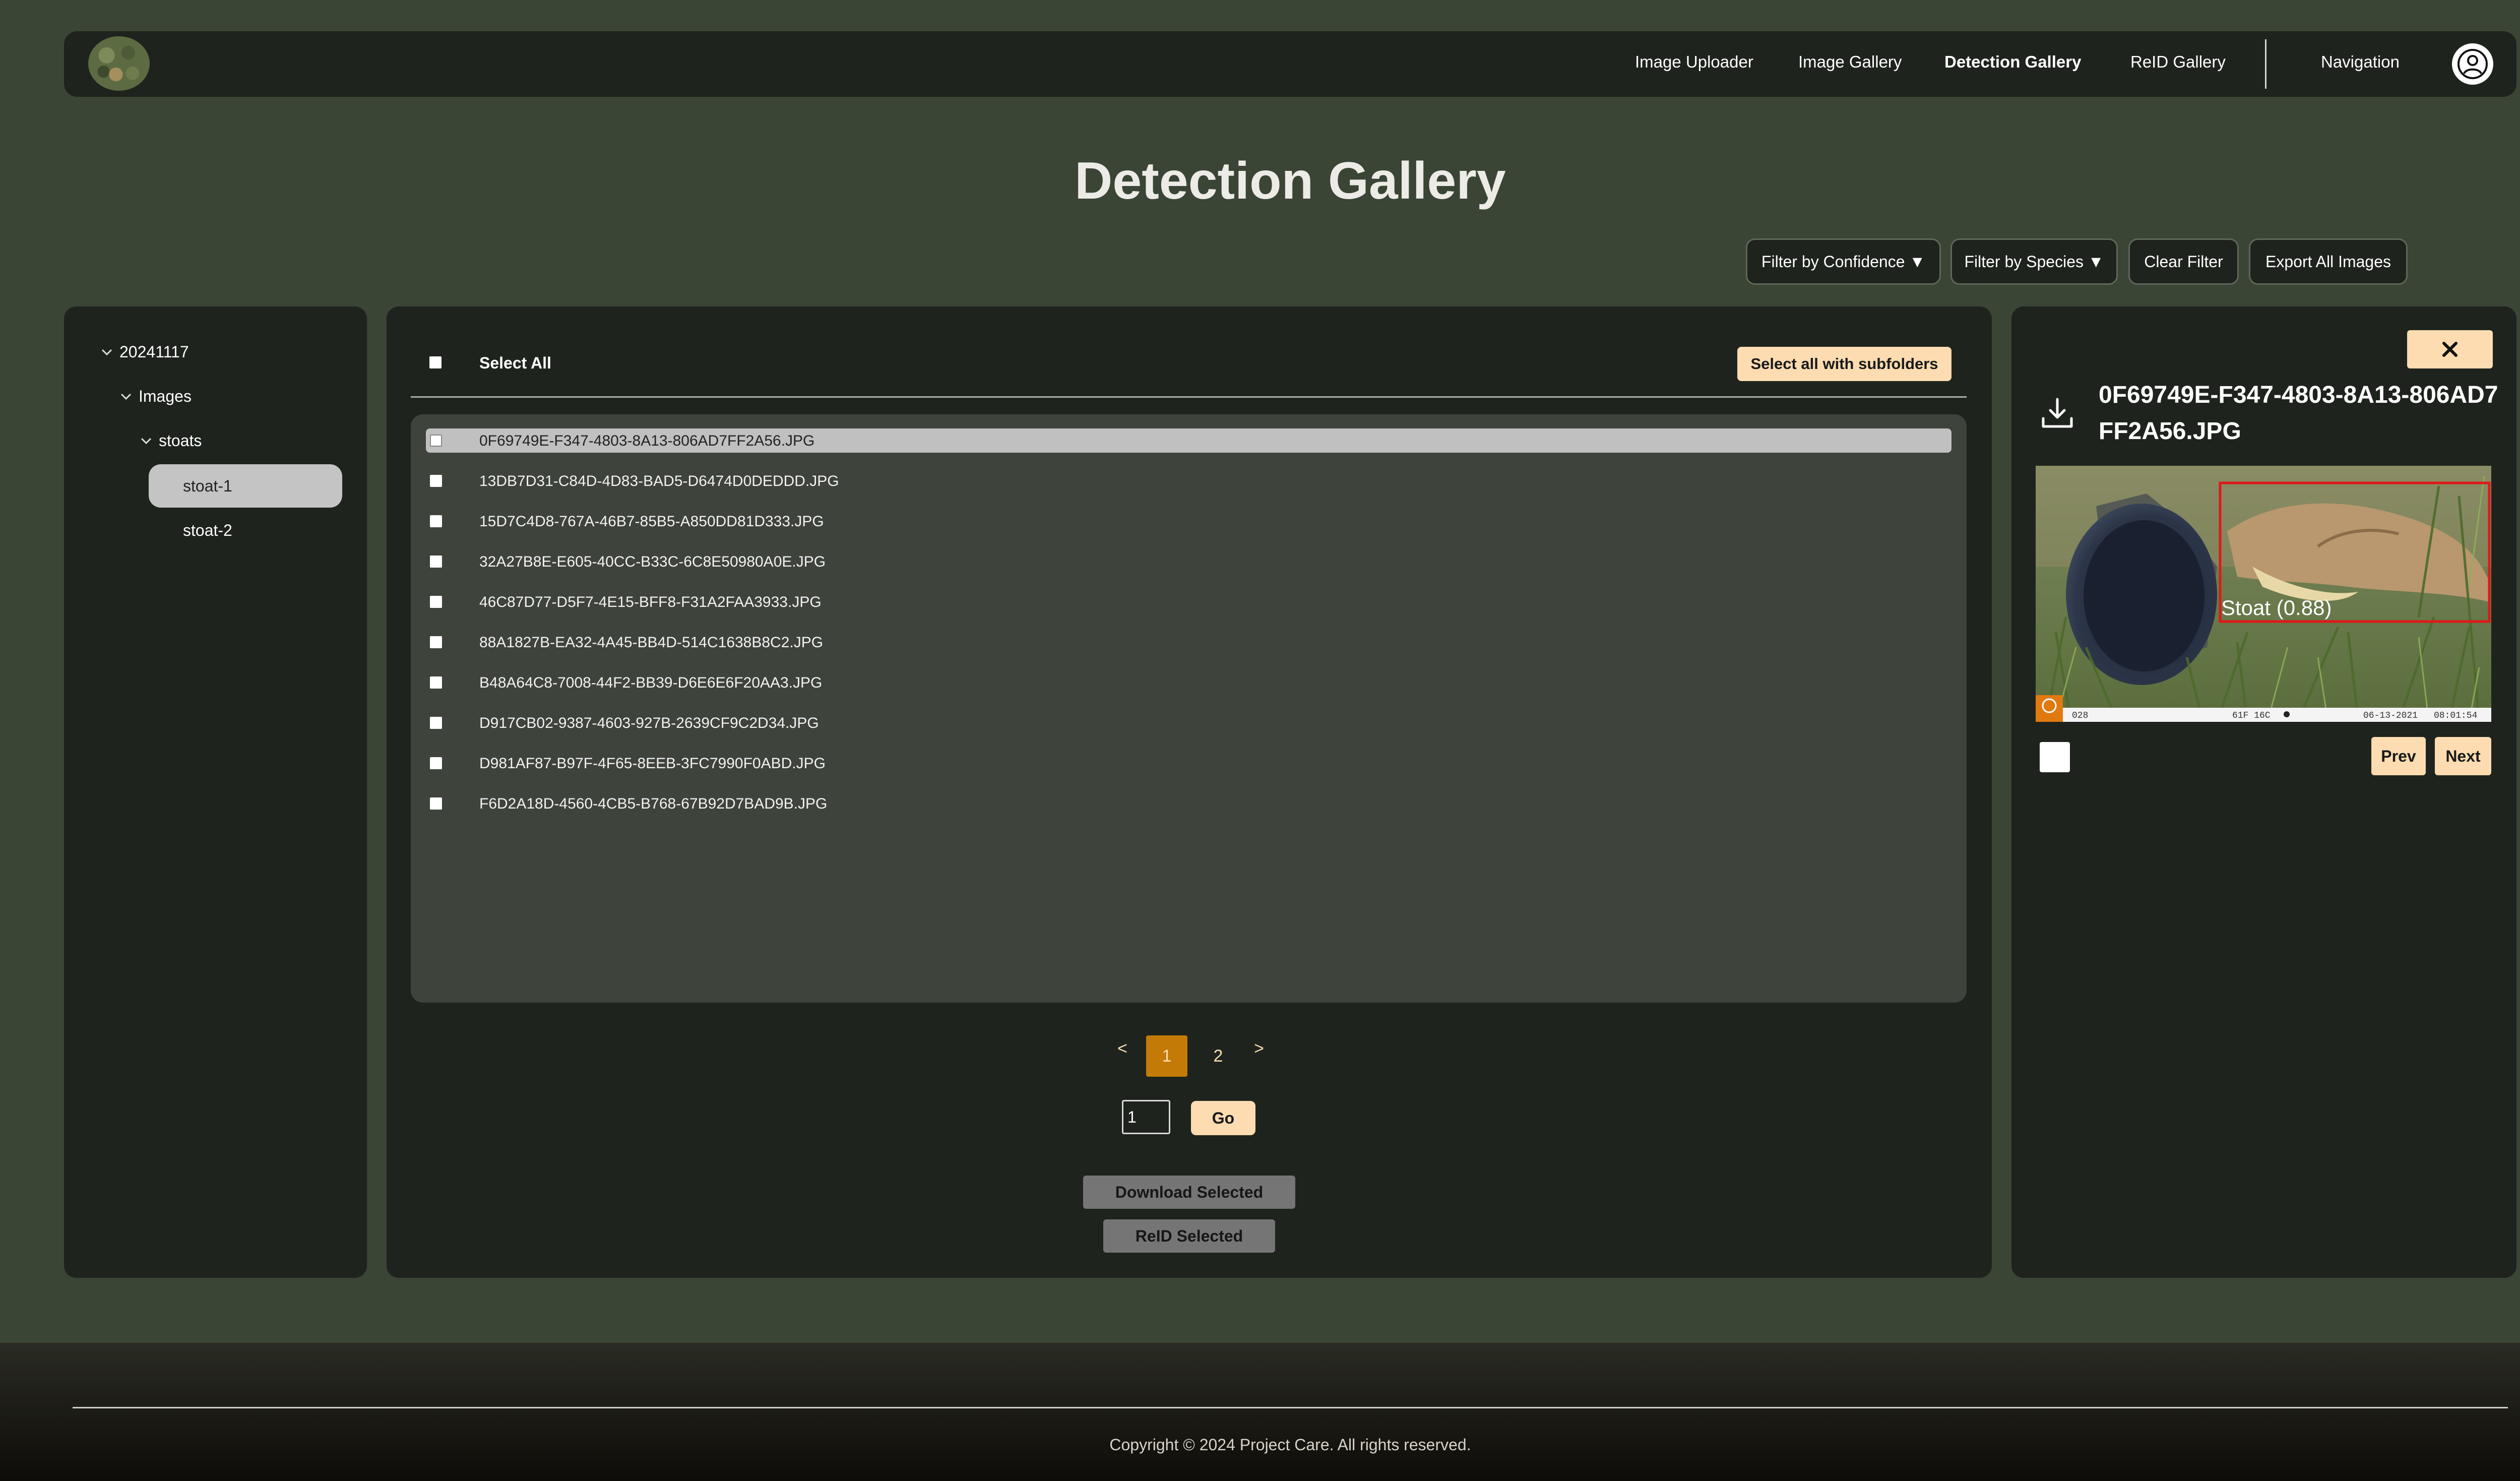 This screenshot has height=1481, width=2520. What do you see at coordinates (2057, 413) in the screenshot?
I see `download-icon` at bounding box center [2057, 413].